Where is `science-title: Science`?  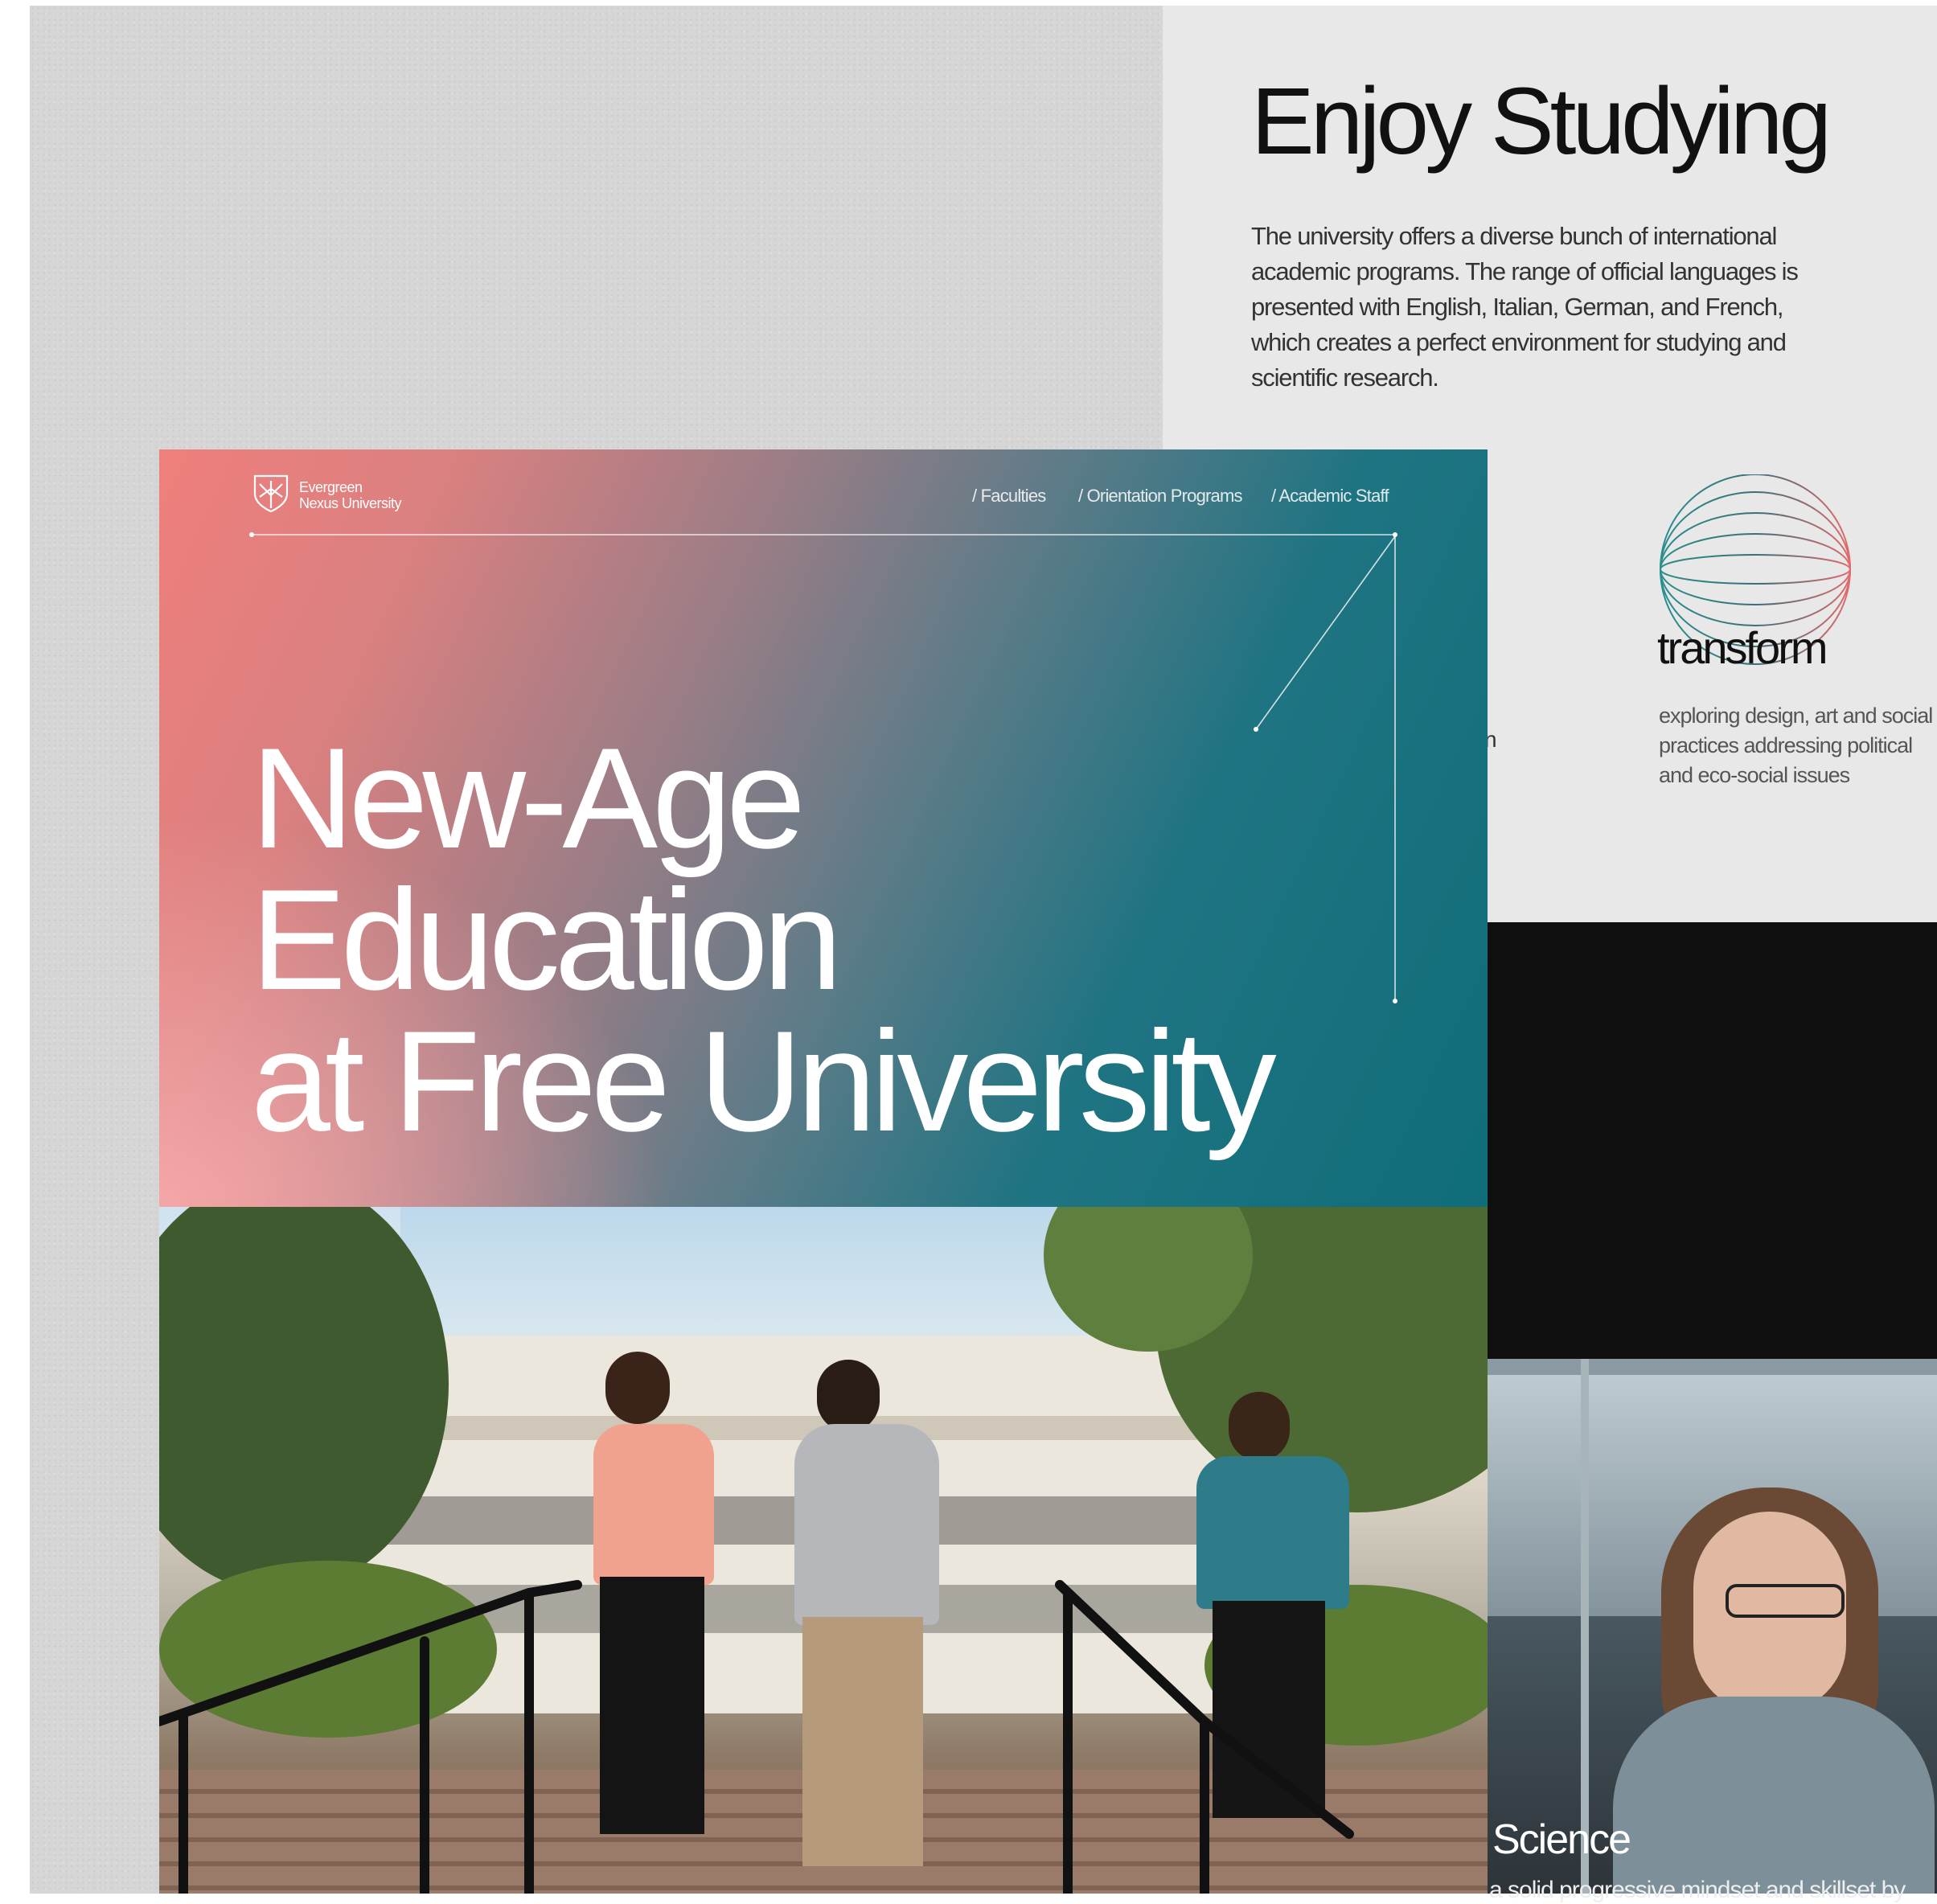 science-title: Science is located at coordinates (1562, 1840).